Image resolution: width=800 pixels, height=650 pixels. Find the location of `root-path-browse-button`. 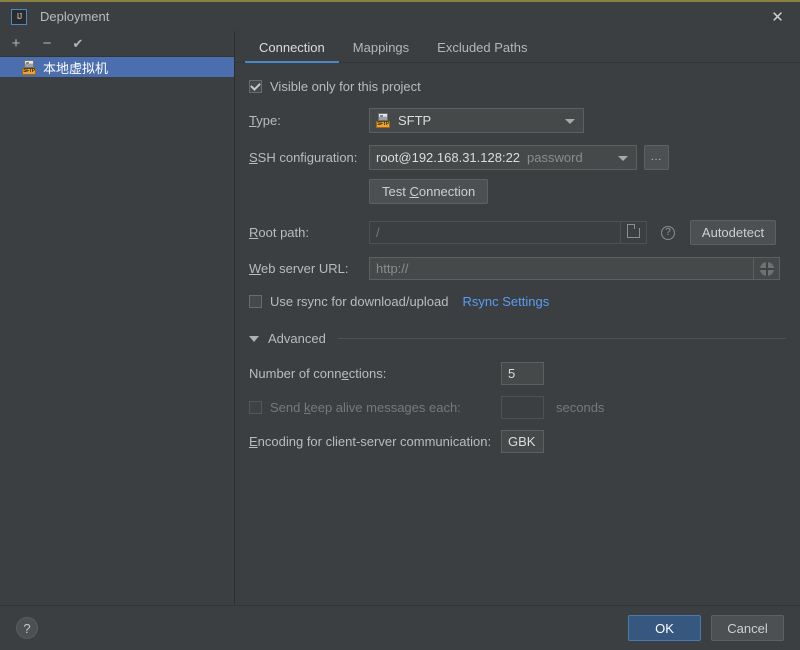

root-path-browse-button is located at coordinates (634, 232).